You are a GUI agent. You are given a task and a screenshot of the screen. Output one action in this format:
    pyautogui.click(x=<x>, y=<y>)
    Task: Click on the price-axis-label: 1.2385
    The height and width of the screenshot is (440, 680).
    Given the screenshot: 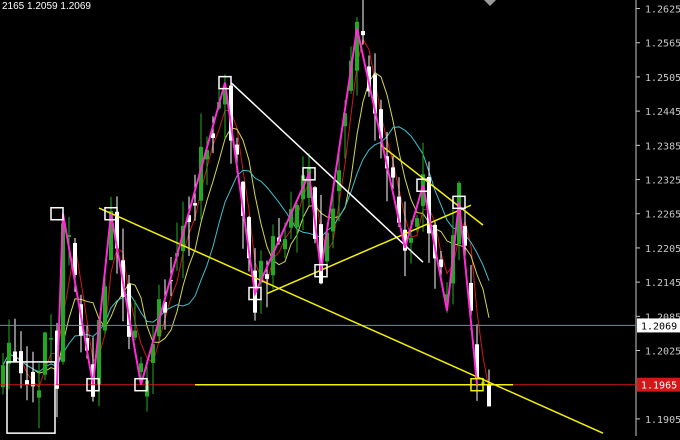 What is the action you would take?
    pyautogui.click(x=662, y=146)
    